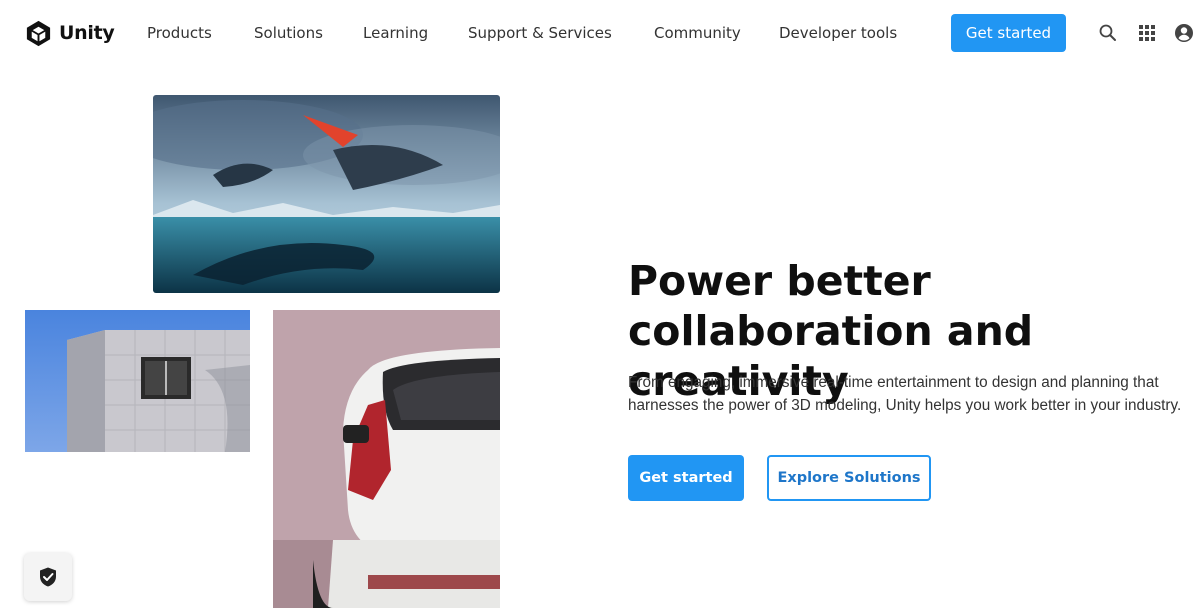 This screenshot has width=1202, height=608. What do you see at coordinates (1008, 33) in the screenshot?
I see `nav-get-started-button: Get started` at bounding box center [1008, 33].